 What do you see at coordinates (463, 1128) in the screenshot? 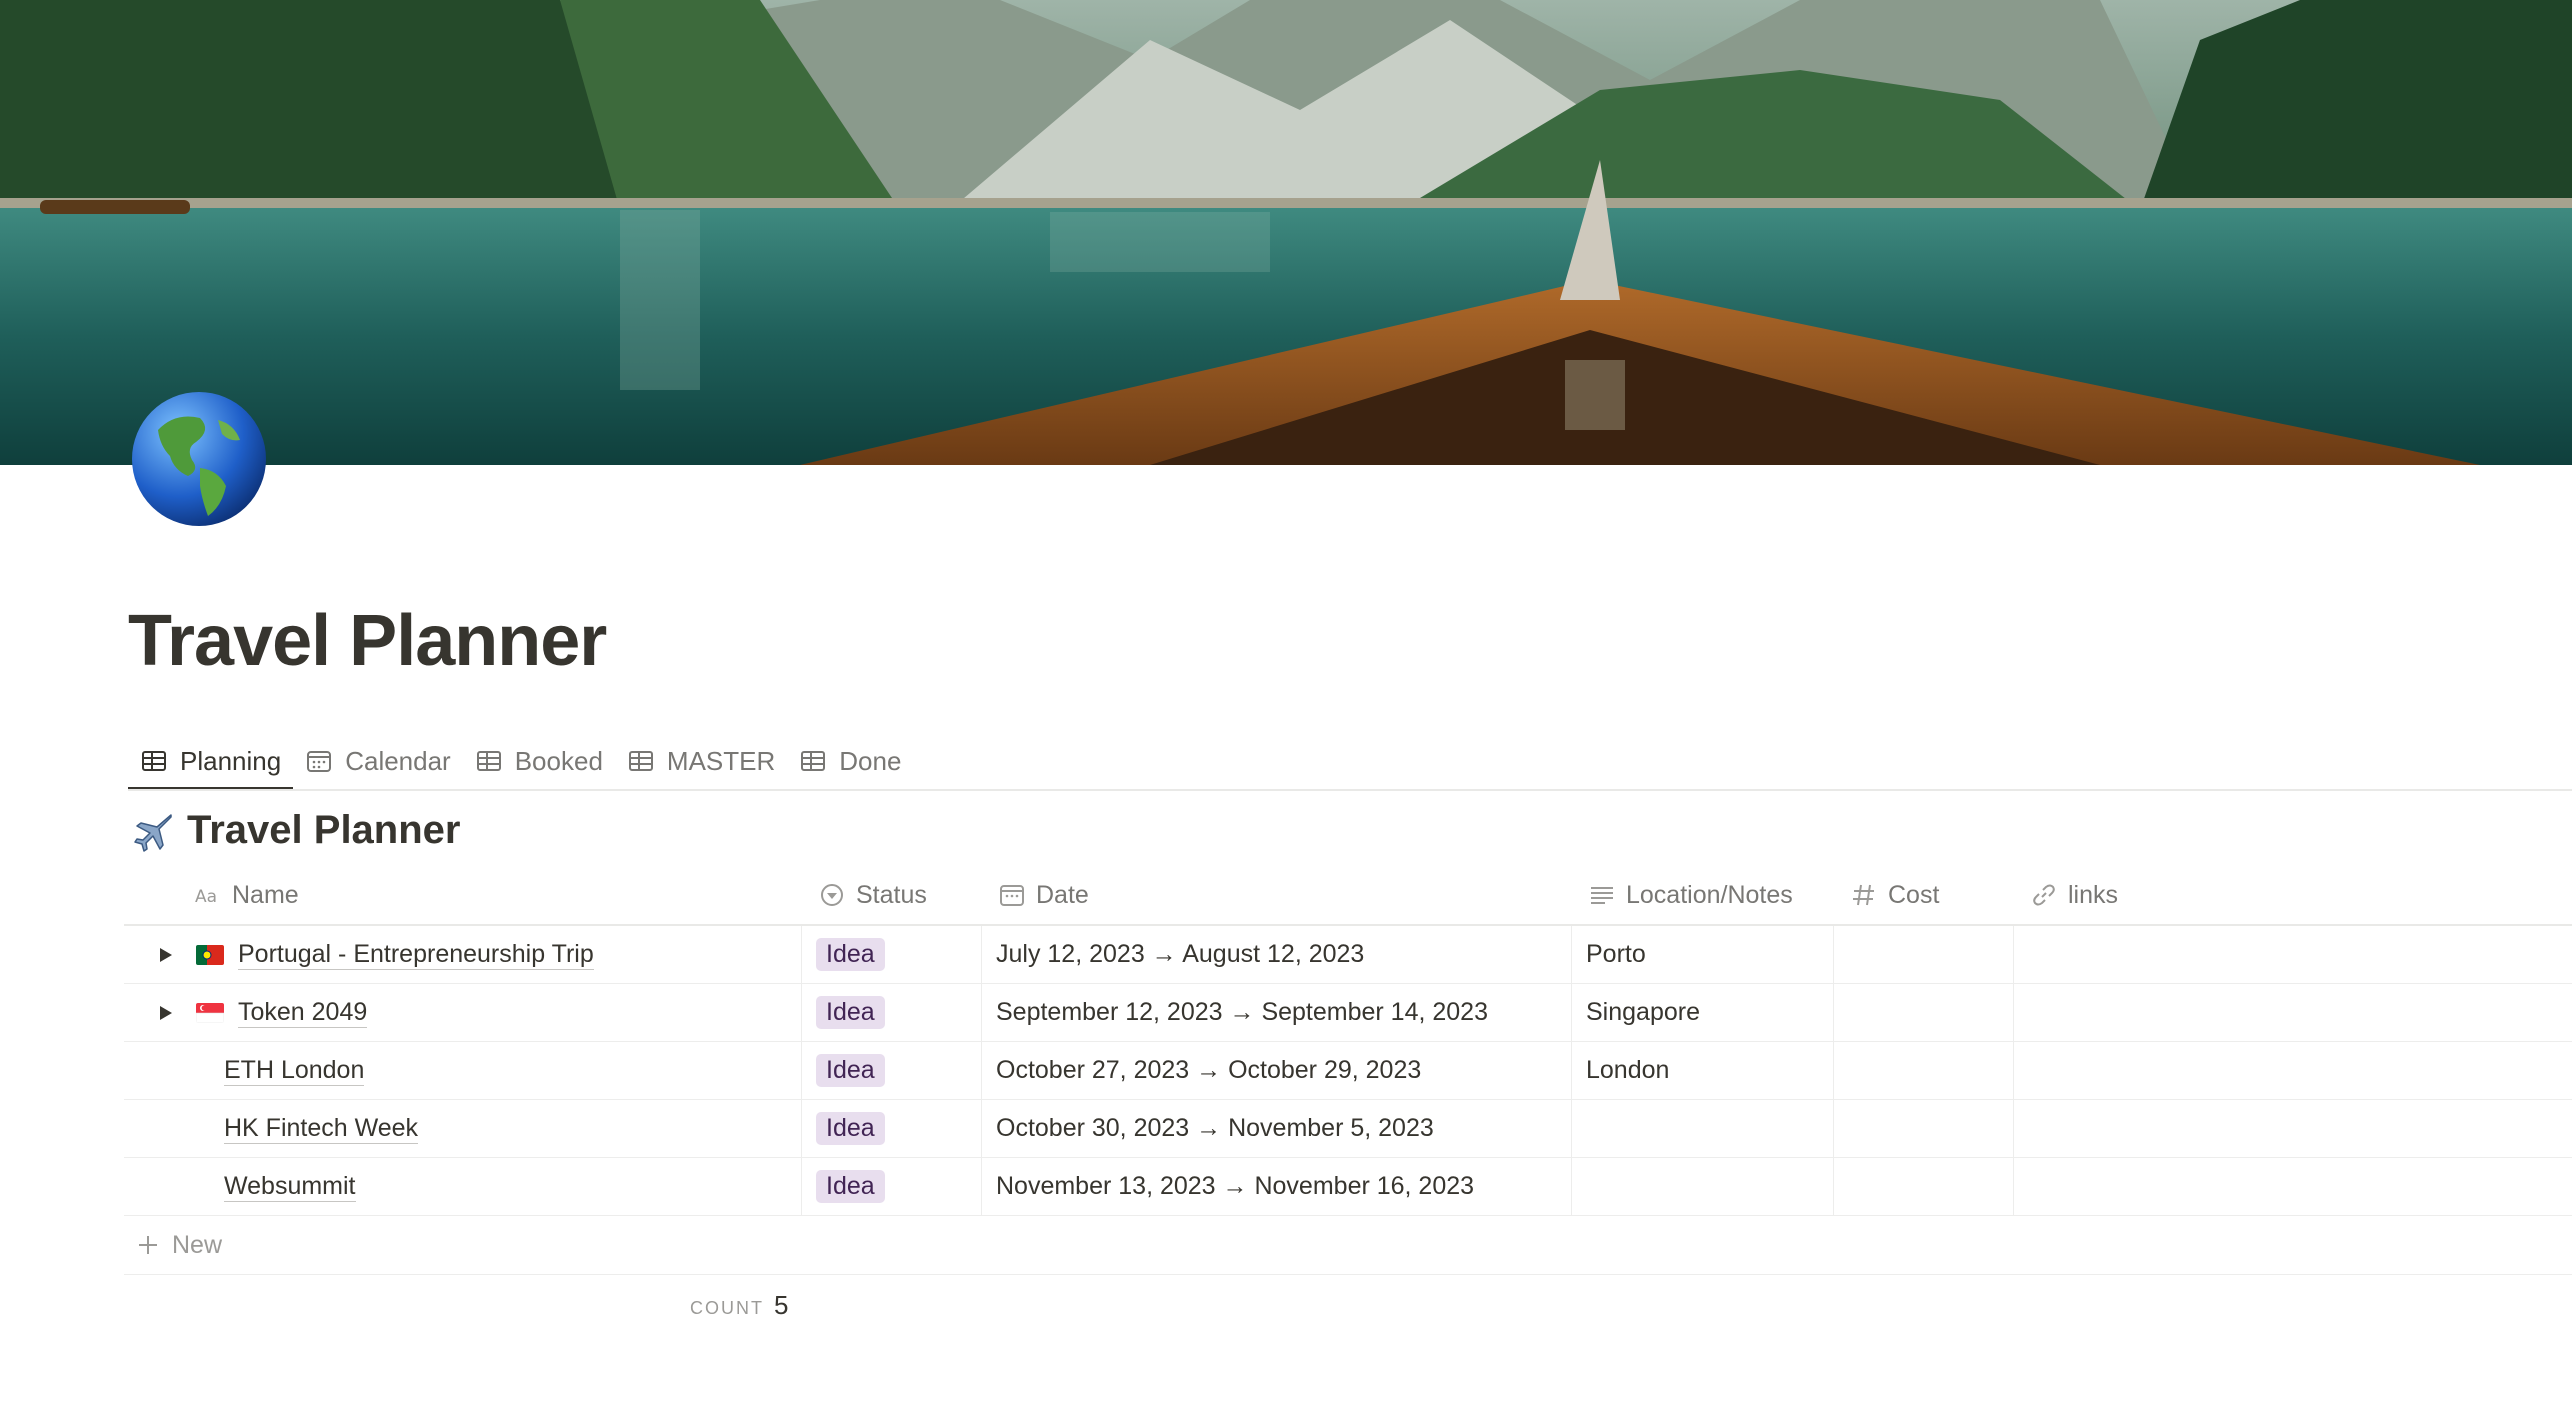
I see `name-cell: HK Fintech Week` at bounding box center [463, 1128].